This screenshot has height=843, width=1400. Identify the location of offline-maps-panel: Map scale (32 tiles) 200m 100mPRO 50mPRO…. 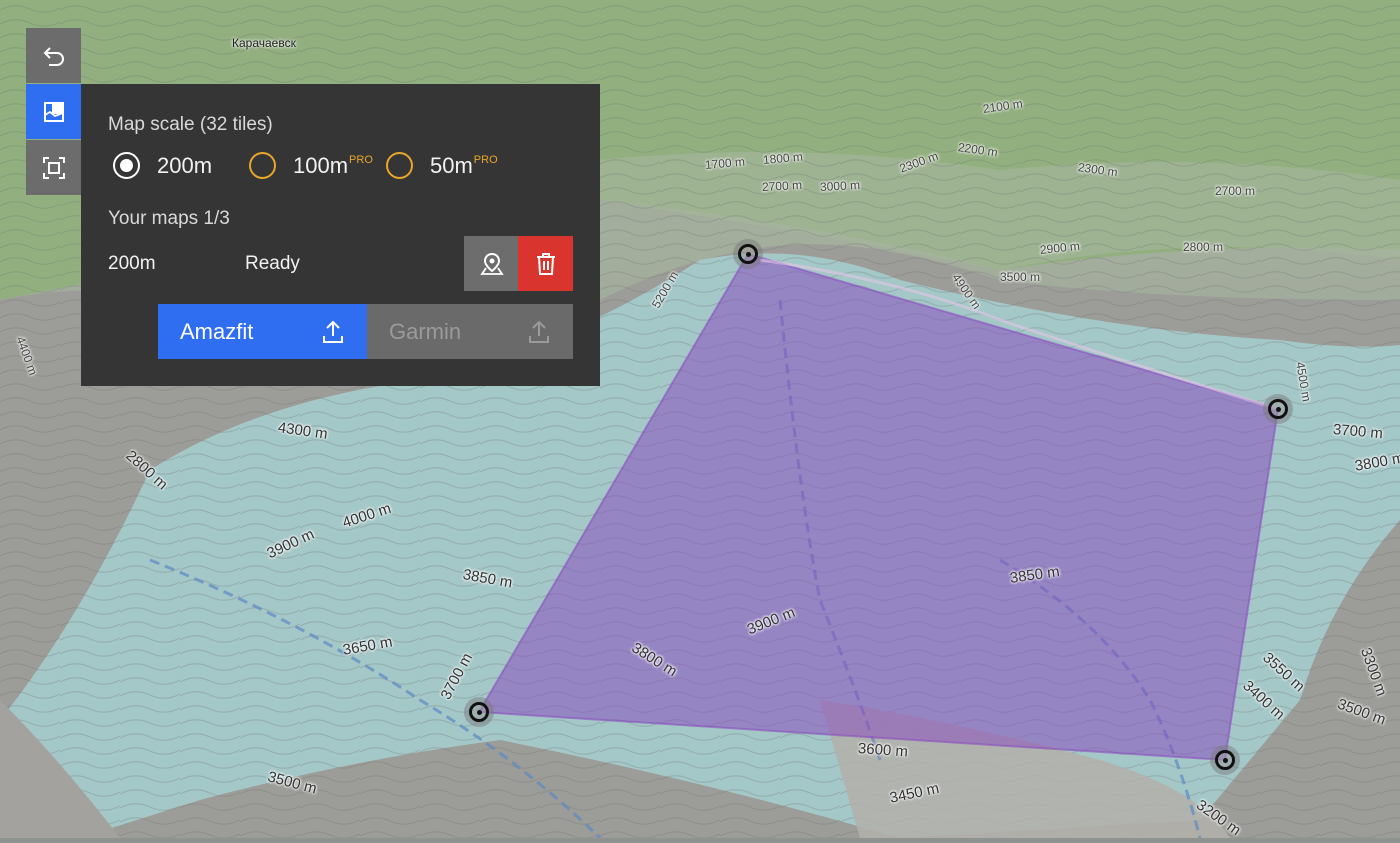
(340, 235).